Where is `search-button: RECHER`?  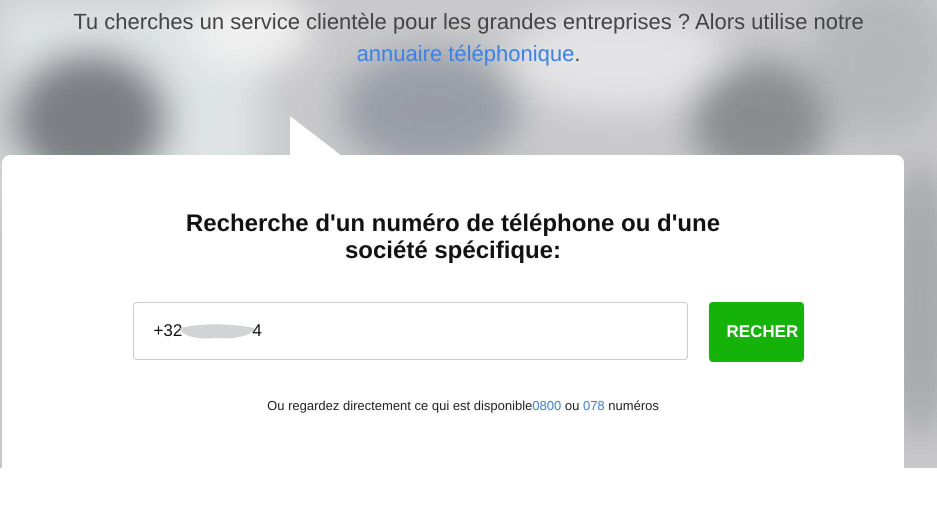 search-button: RECHER is located at coordinates (756, 332).